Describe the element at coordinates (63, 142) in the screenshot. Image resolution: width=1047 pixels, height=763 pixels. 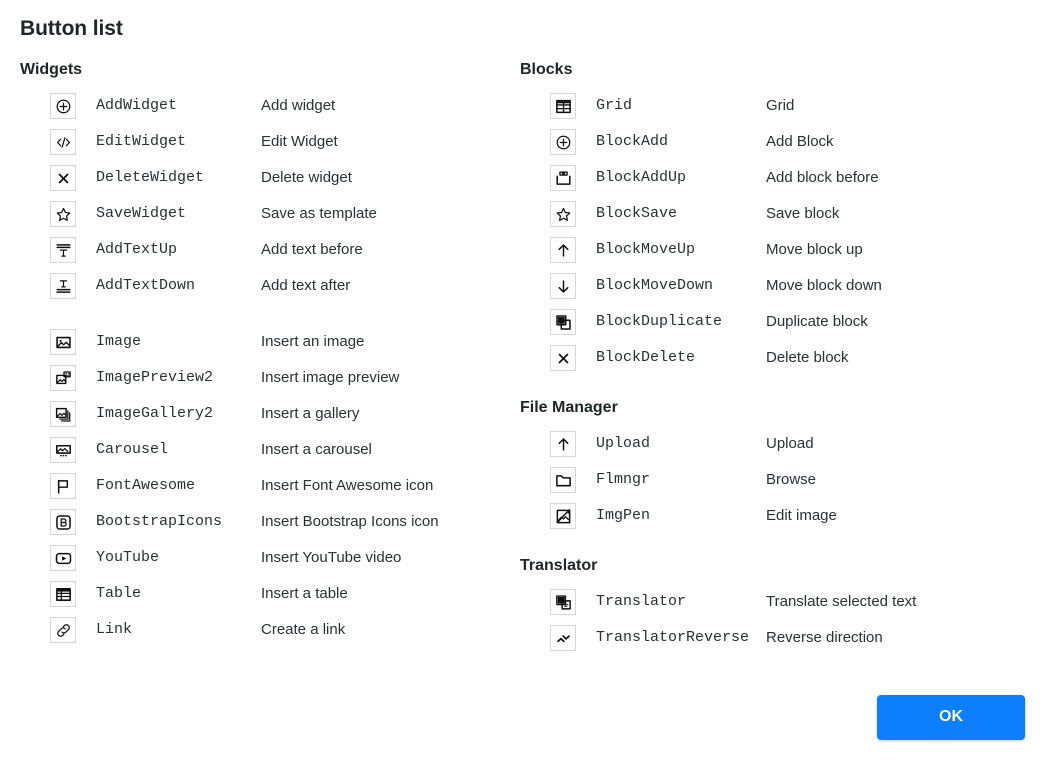
I see `code-icon` at that location.